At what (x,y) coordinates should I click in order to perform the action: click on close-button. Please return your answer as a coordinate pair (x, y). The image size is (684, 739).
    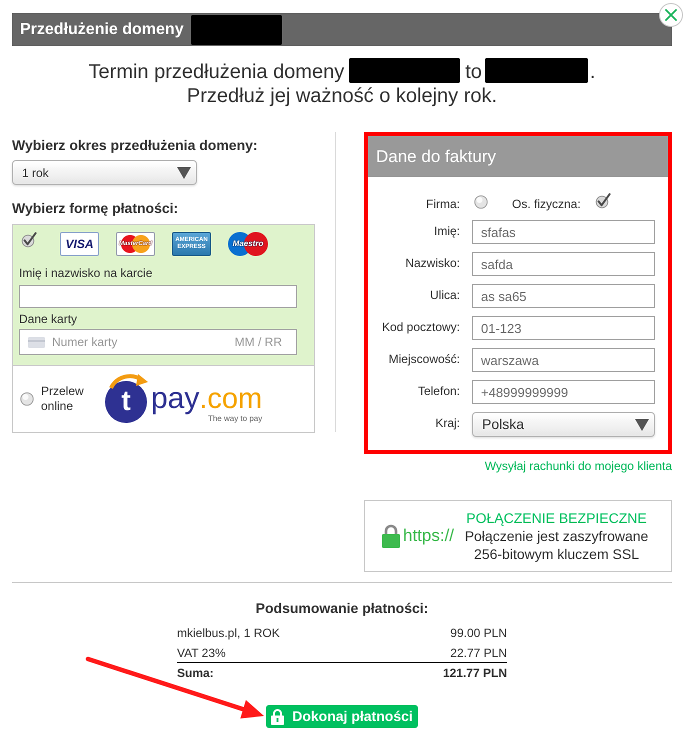
    Looking at the image, I should click on (671, 15).